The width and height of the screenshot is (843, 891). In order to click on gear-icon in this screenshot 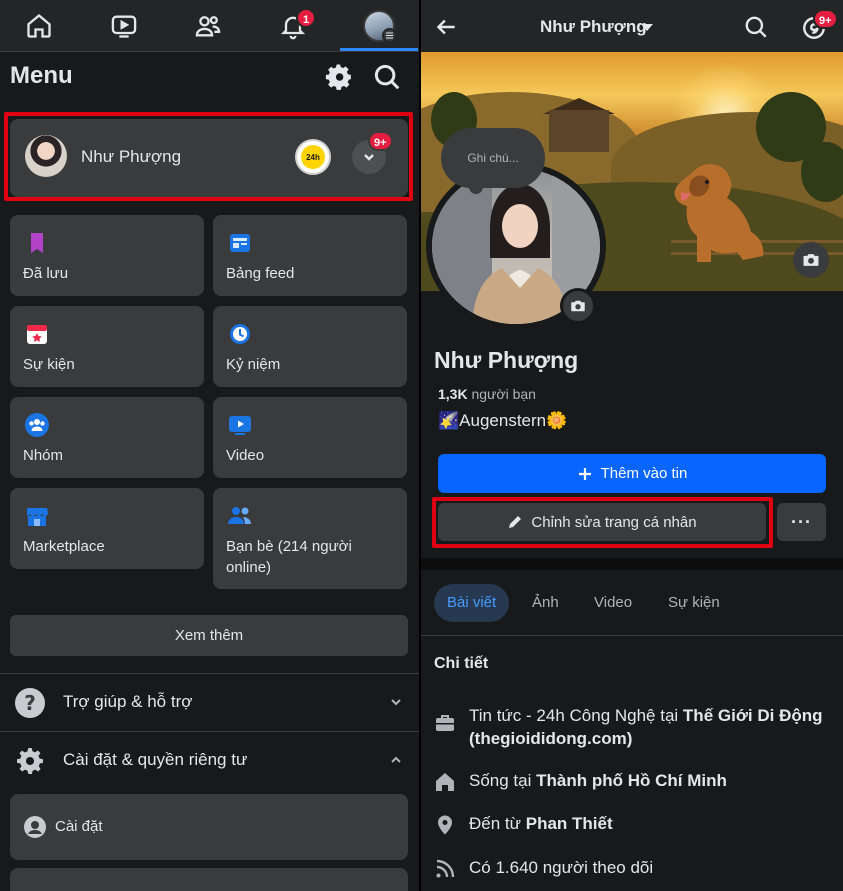, I will do `click(338, 77)`.